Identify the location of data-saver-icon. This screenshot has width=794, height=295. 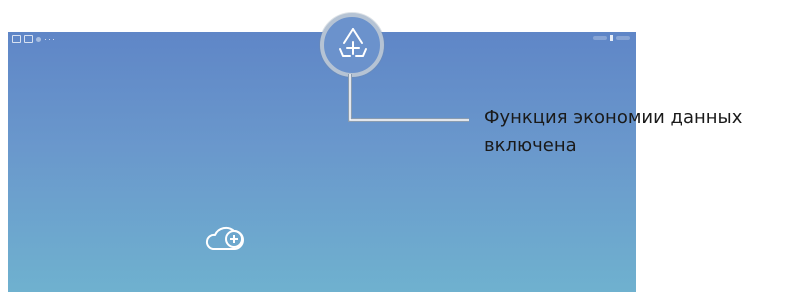
(353, 42).